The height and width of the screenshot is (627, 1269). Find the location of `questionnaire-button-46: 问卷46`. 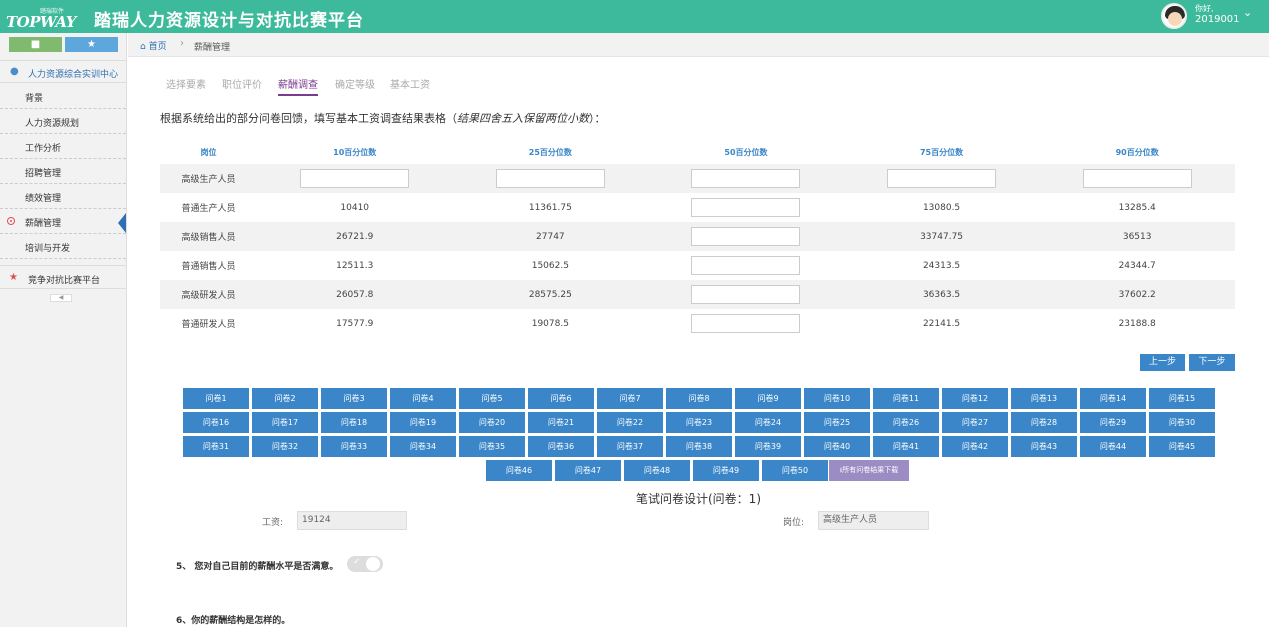

questionnaire-button-46: 问卷46 is located at coordinates (519, 470).